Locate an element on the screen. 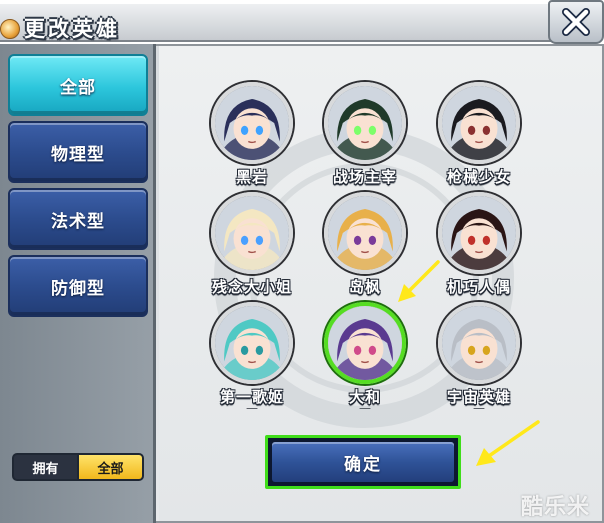  hero-card: 机巧人偶 is located at coordinates (479, 247).